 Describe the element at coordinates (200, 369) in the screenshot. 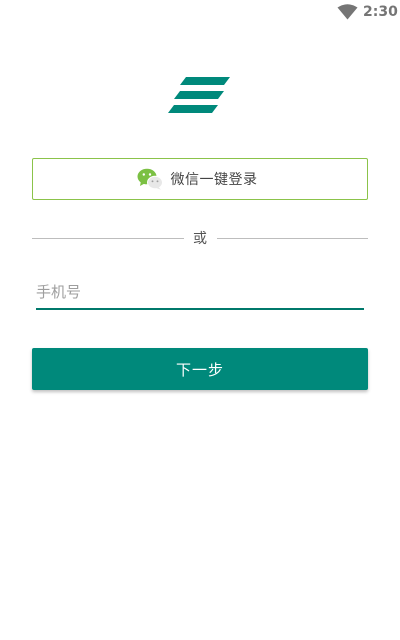

I see `next-button: 下一步` at that location.